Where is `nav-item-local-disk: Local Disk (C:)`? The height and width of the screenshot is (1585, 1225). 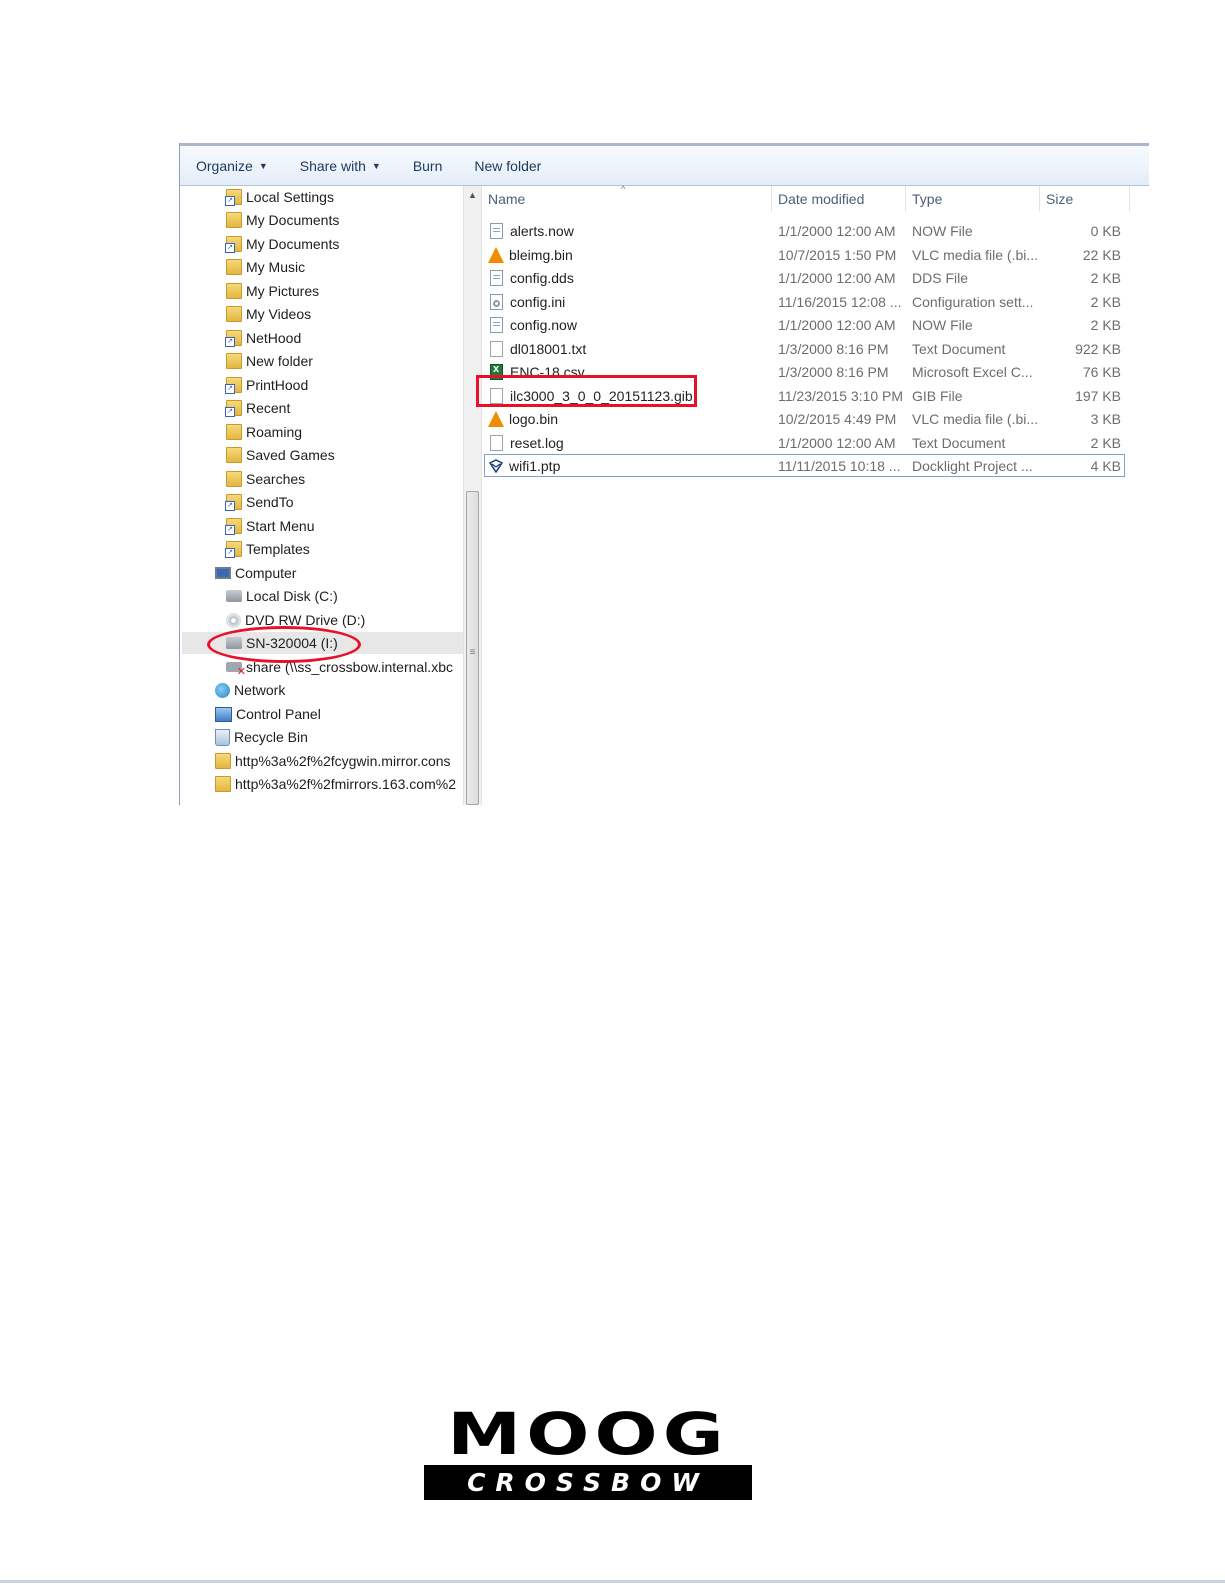 nav-item-local-disk: Local Disk (C:) is located at coordinates (282, 596).